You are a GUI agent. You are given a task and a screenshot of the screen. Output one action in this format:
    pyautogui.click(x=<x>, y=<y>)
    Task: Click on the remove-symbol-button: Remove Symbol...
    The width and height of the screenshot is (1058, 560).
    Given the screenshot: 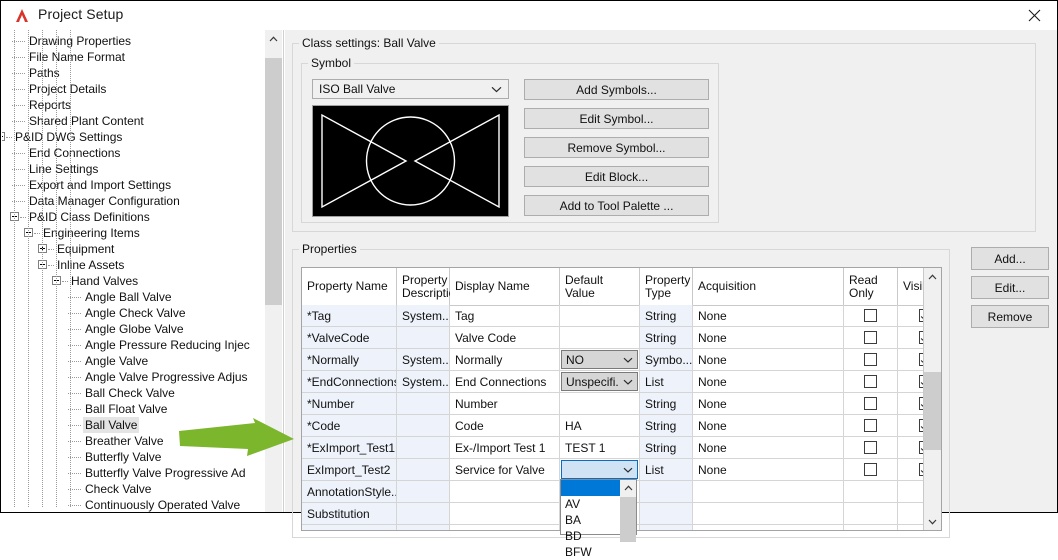 What is the action you would take?
    pyautogui.click(x=616, y=147)
    